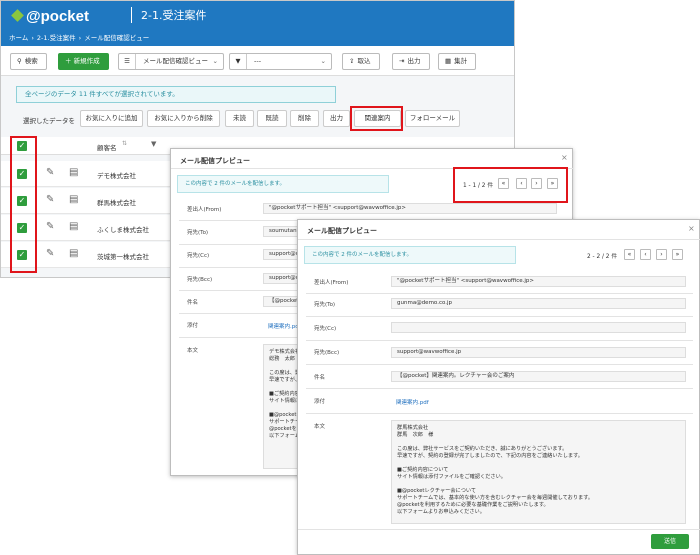 The height and width of the screenshot is (555, 700). Describe the element at coordinates (432, 118) in the screenshot. I see `follow-mail-button: フォローメール` at that location.